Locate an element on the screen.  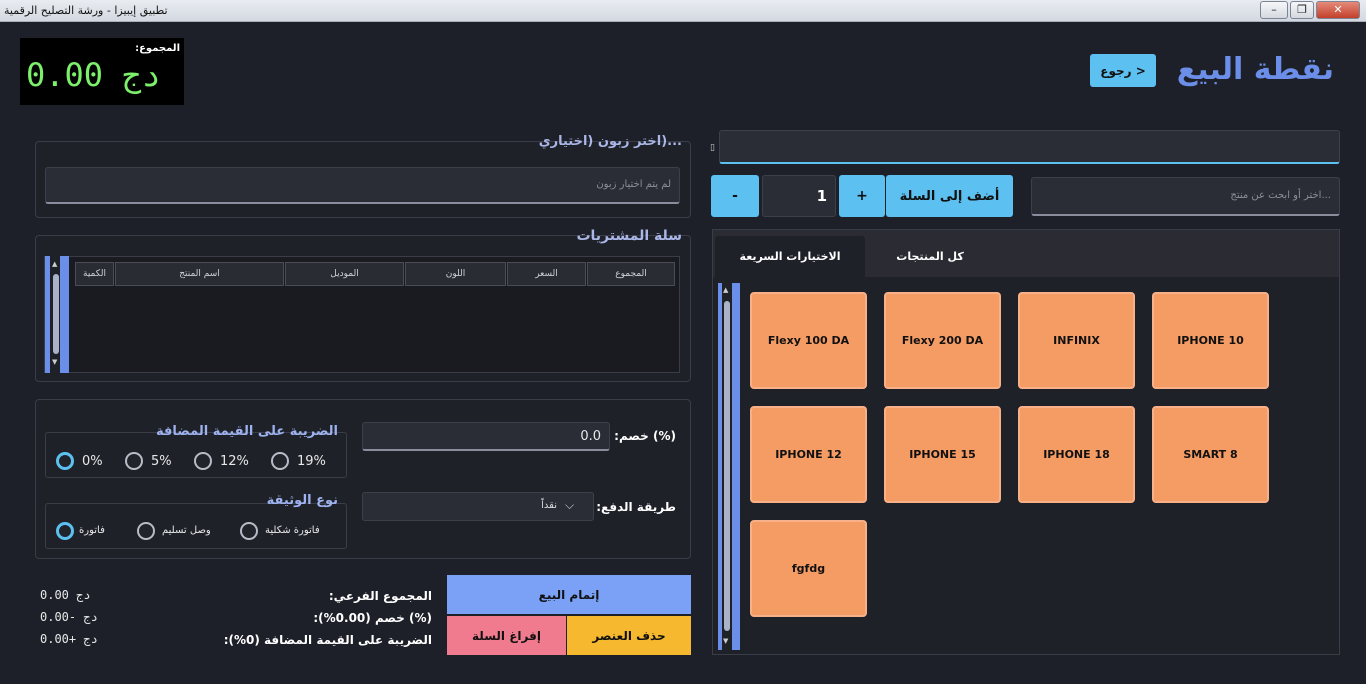
product-tile: IPHONE 10 is located at coordinates (1210, 340).